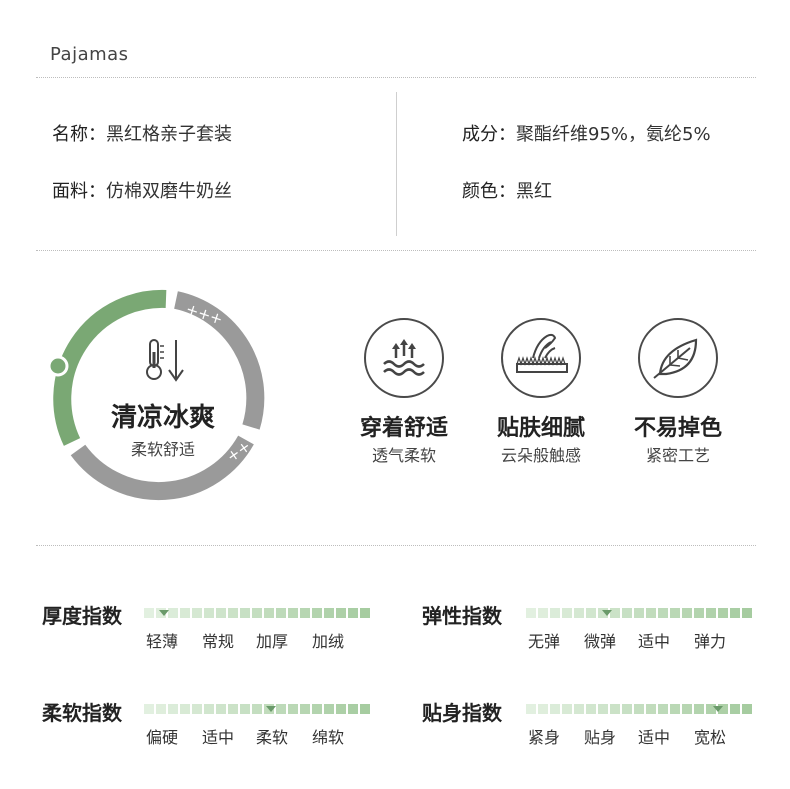 This screenshot has height=789, width=790. I want to click on spec-composition-label: 成分：, so click(489, 134).